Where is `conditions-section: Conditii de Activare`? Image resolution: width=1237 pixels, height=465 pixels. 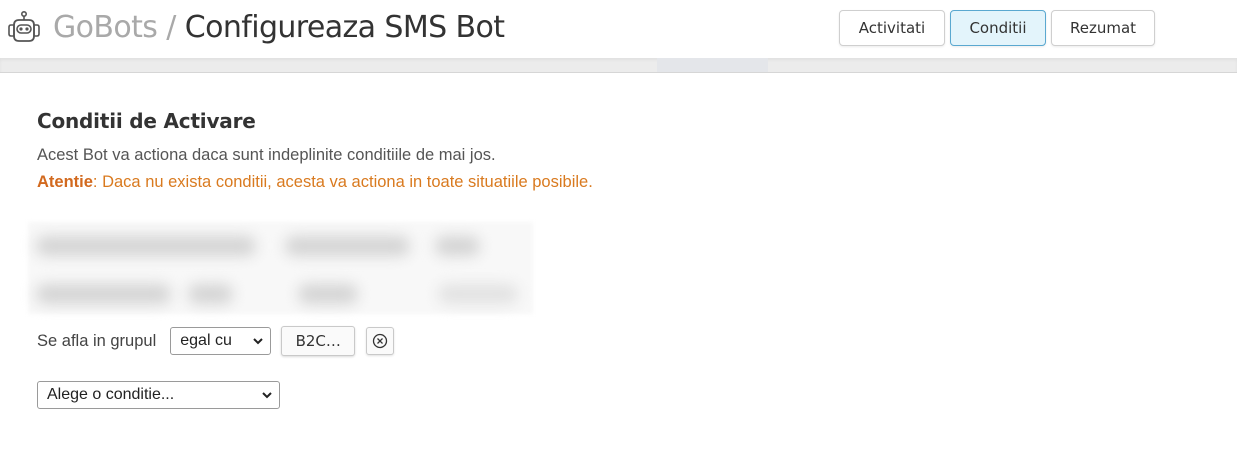
conditions-section: Conditii de Activare is located at coordinates (146, 121).